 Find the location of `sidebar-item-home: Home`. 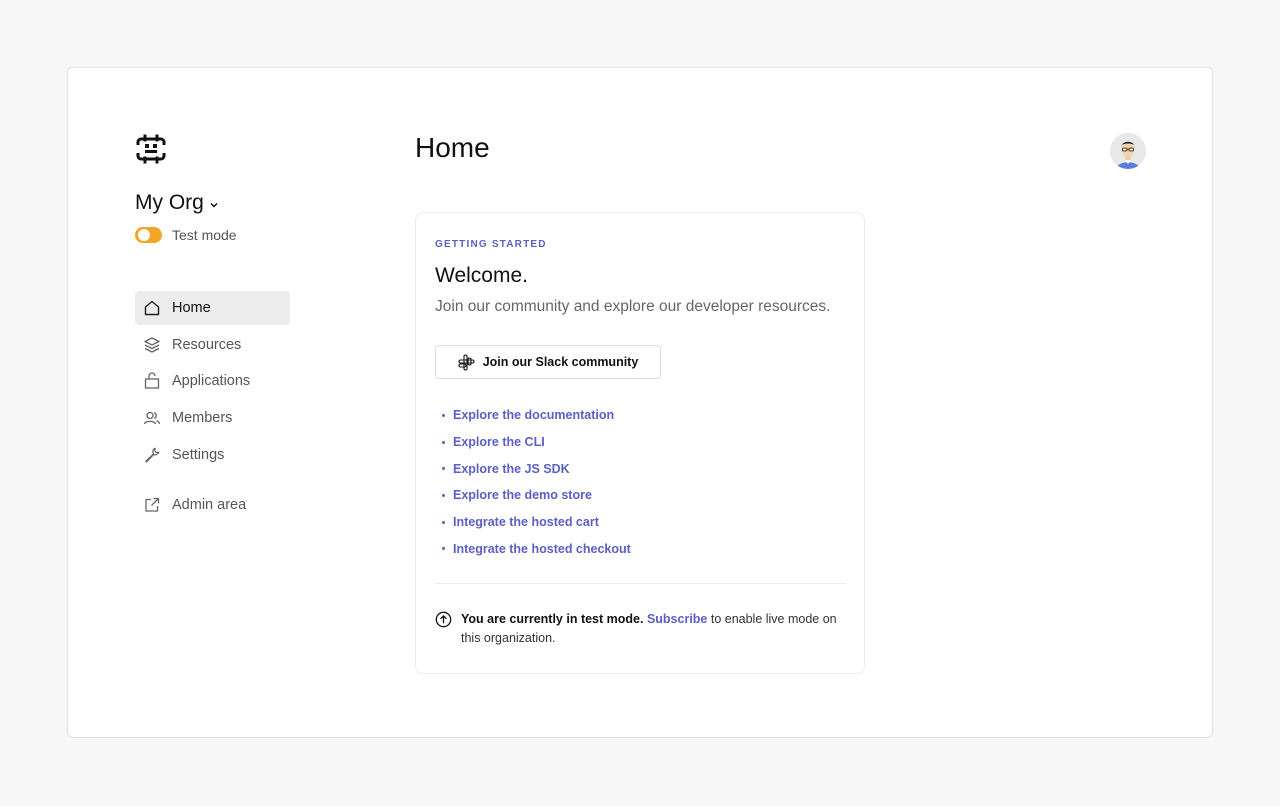

sidebar-item-home: Home is located at coordinates (212, 308).